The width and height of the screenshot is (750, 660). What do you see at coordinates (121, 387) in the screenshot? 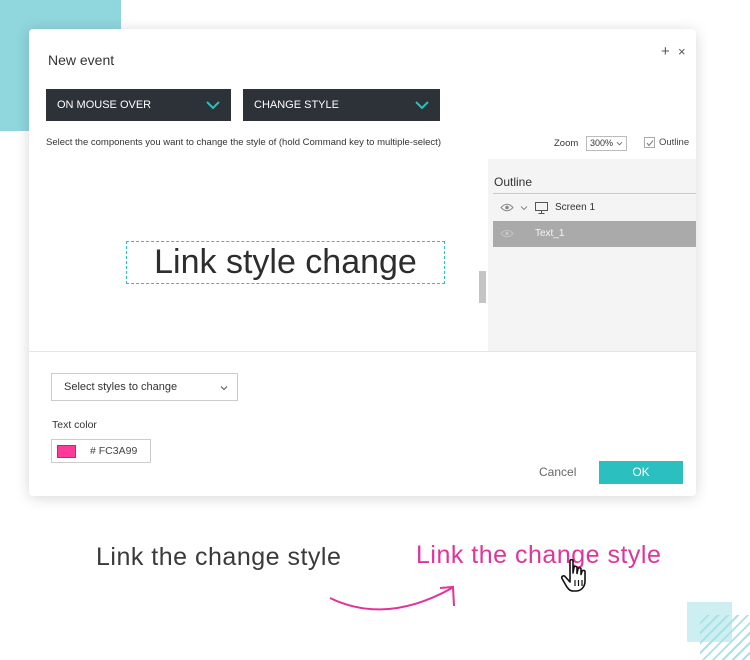
I see `styles-select-placeholder: Select styles to change` at bounding box center [121, 387].